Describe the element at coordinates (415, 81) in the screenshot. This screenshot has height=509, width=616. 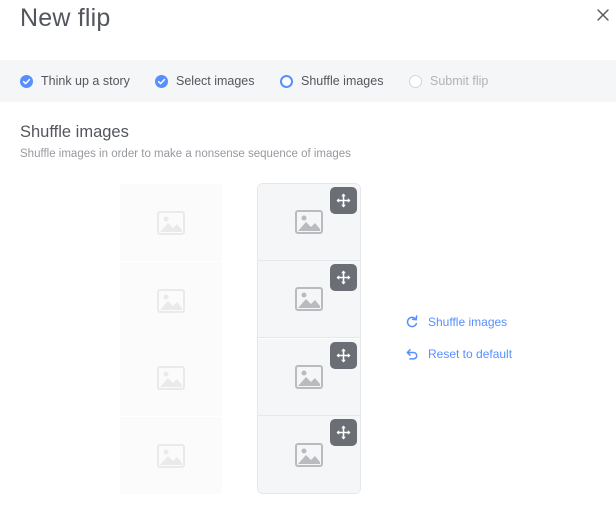
I see `pending-step-icon` at that location.